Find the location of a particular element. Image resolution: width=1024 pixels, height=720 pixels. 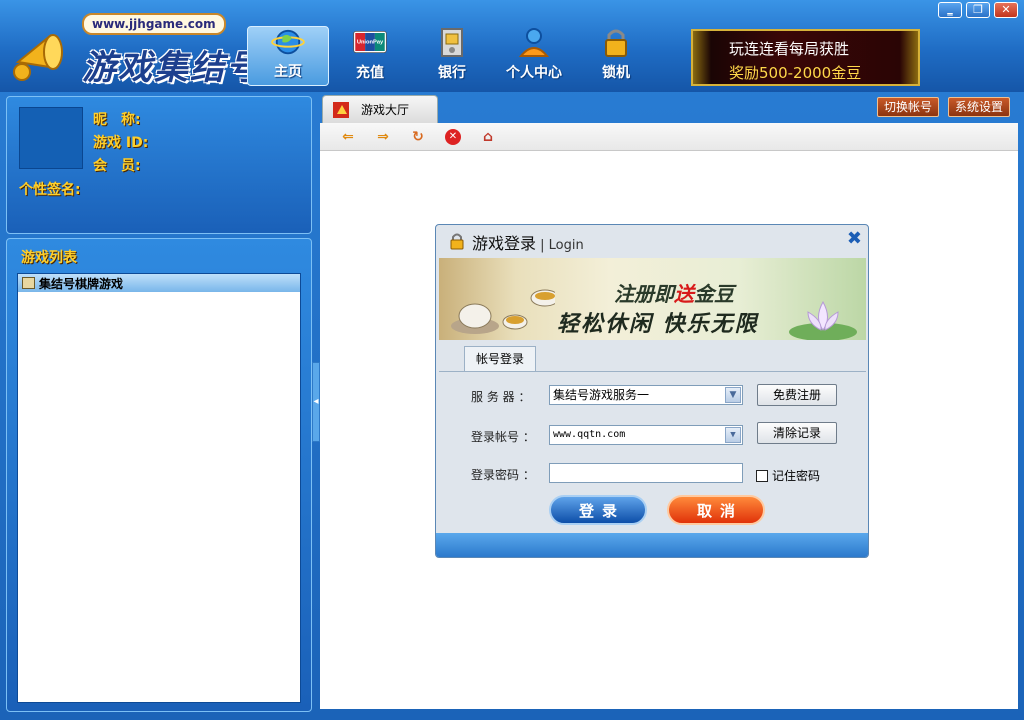

signature-label: 个性签名: is located at coordinates (50, 190).